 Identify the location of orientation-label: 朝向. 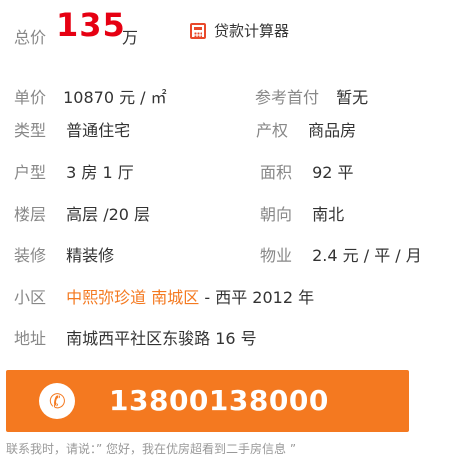
(276, 214).